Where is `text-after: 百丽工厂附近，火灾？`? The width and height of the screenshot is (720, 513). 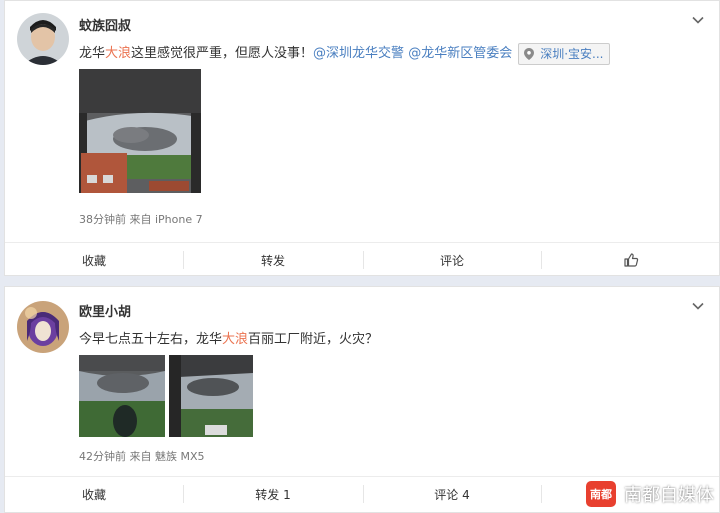 text-after: 百丽工厂附近，火灾？ is located at coordinates (313, 339).